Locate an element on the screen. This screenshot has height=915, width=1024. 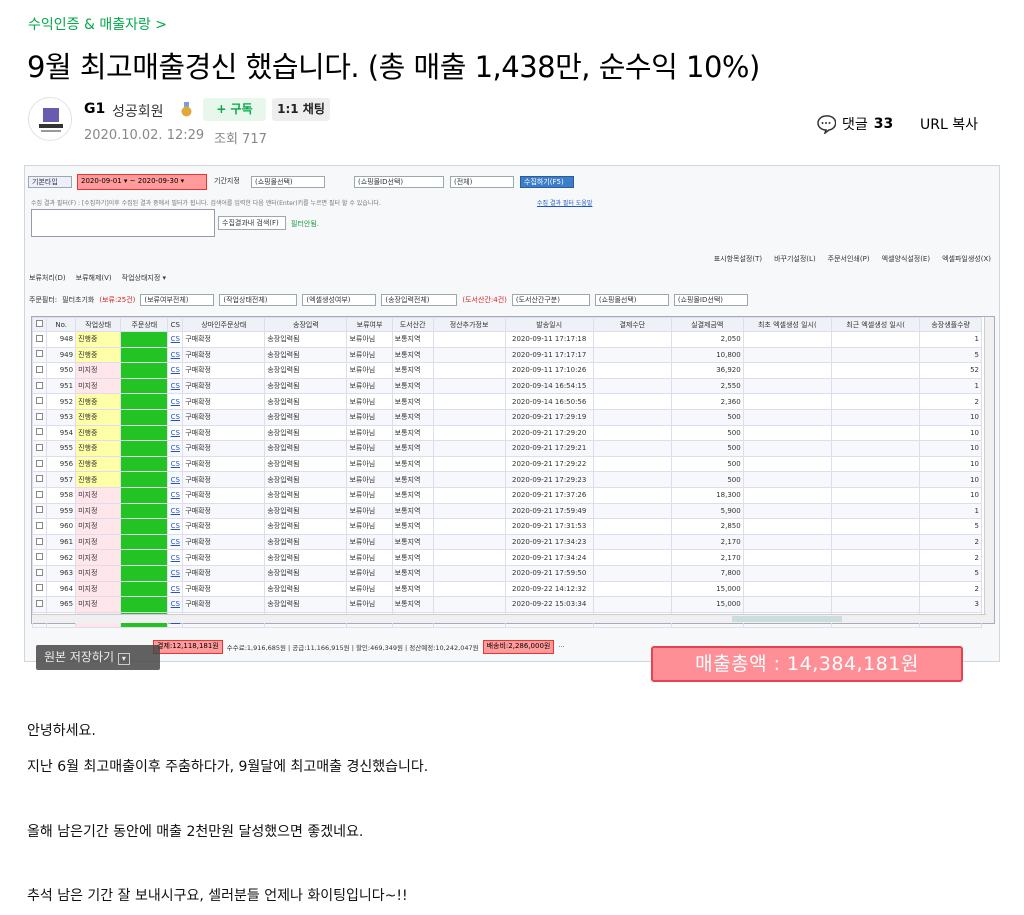
column-header: 상마인주문상태 is located at coordinates (224, 324).